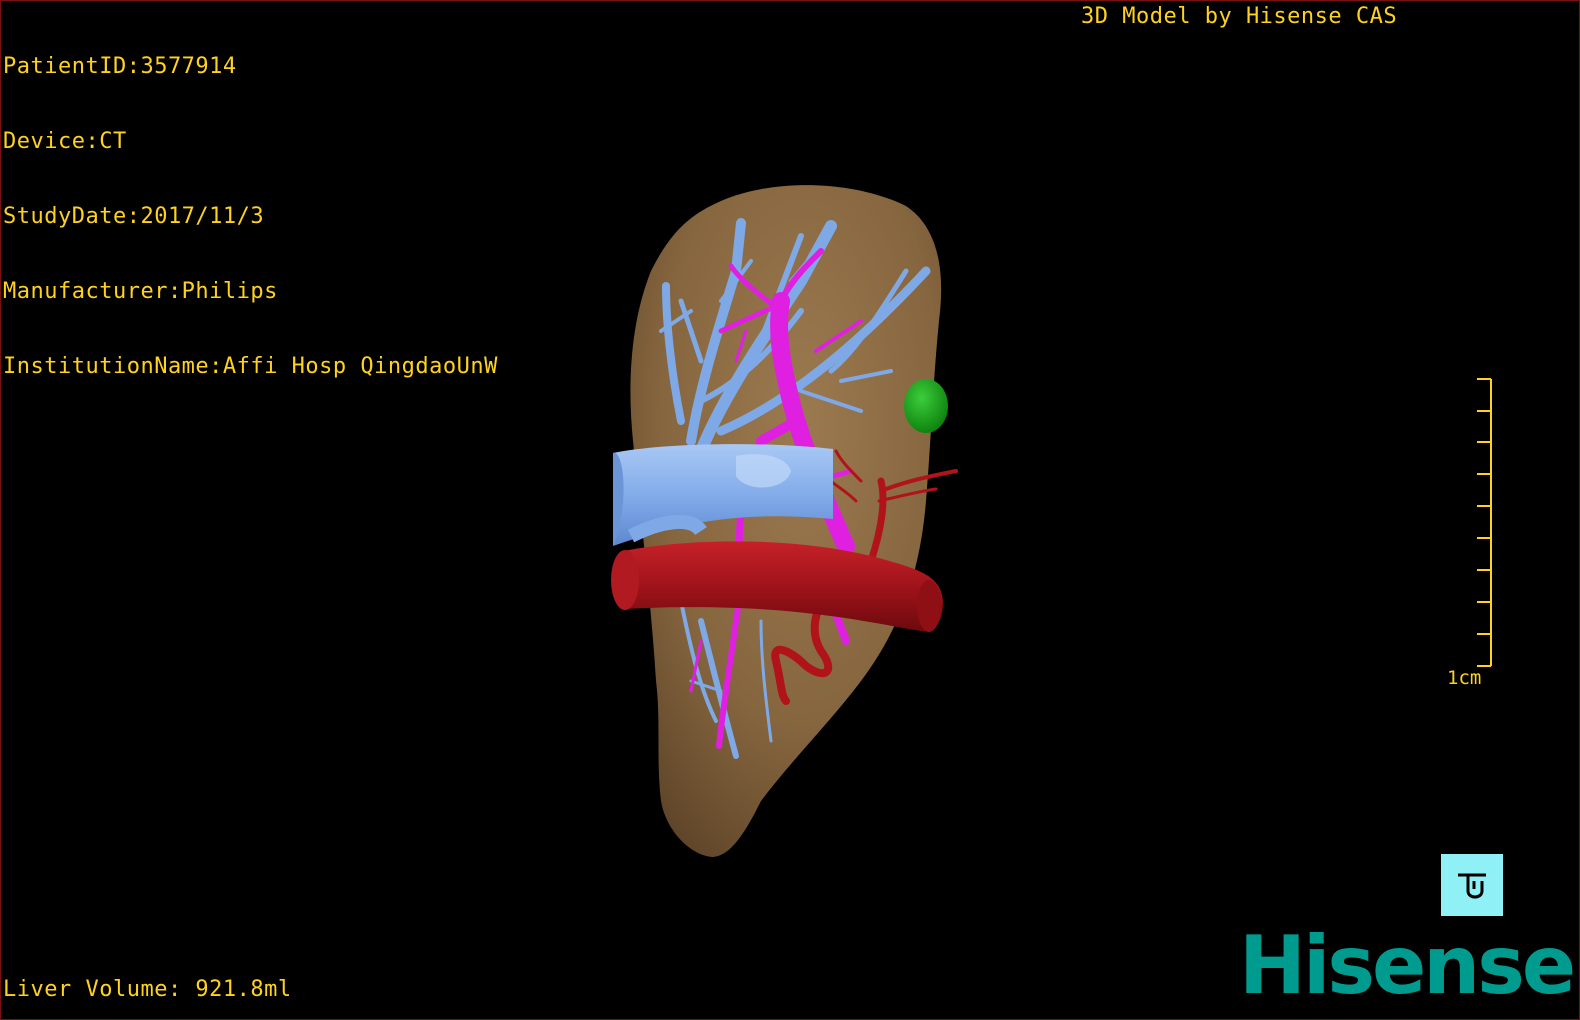 The height and width of the screenshot is (1020, 1580). I want to click on liver-volume-label: Liver Volume: 921.8ml, so click(147, 989).